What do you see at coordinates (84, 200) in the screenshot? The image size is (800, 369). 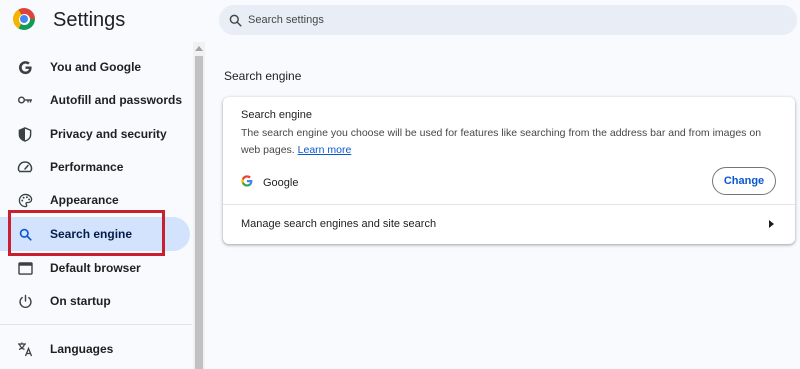 I see `sidebar-item-label: Appearance` at bounding box center [84, 200].